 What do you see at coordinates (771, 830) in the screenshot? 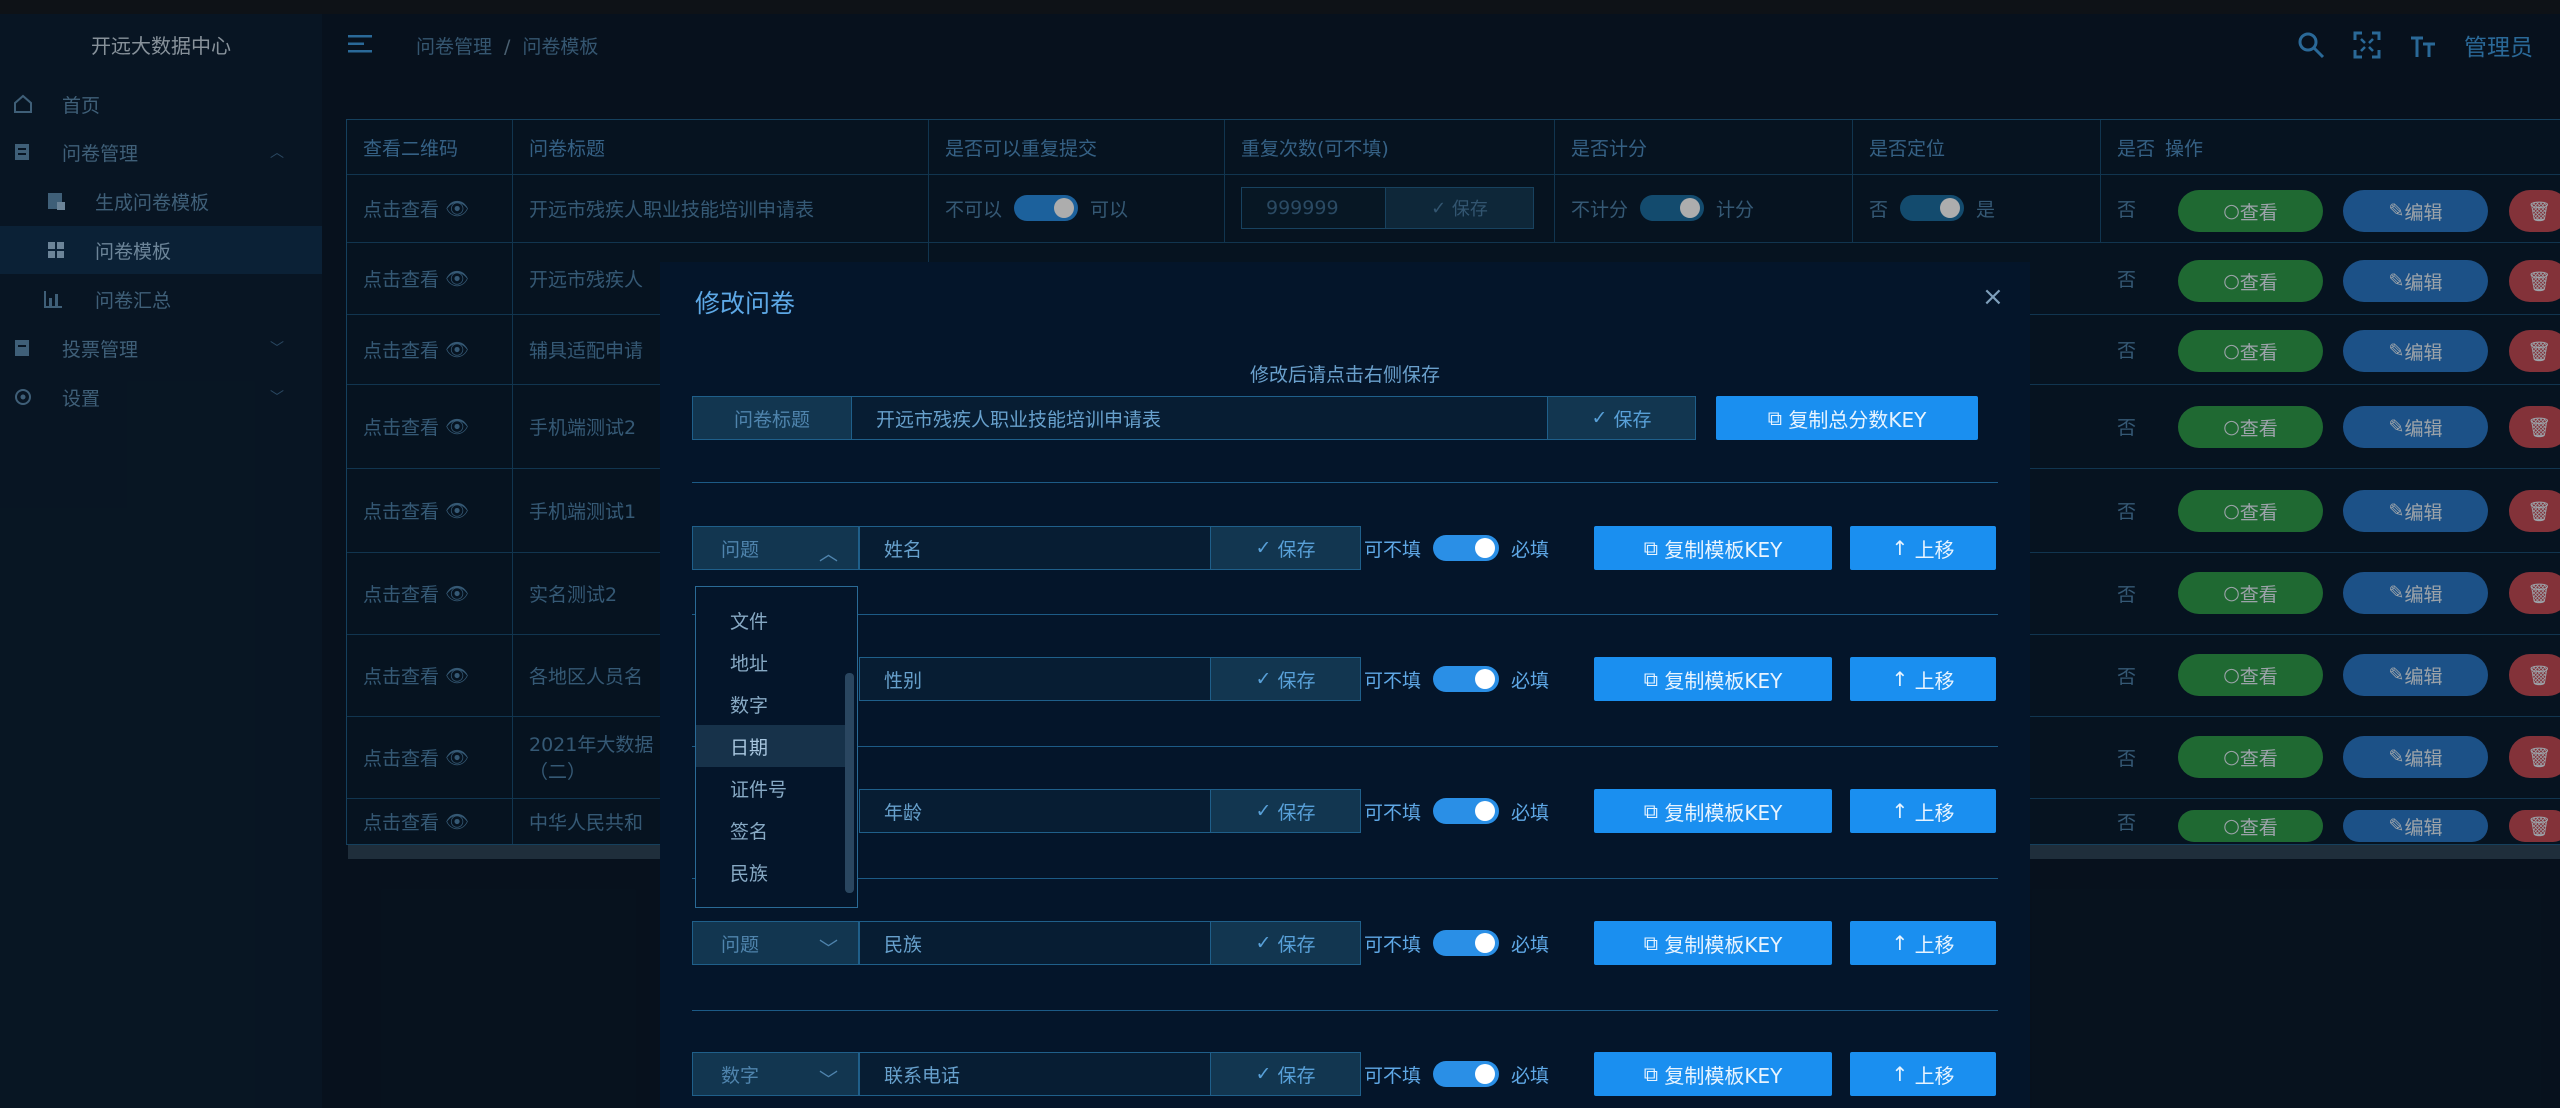
I see `dropdown-option: 签名` at bounding box center [771, 830].